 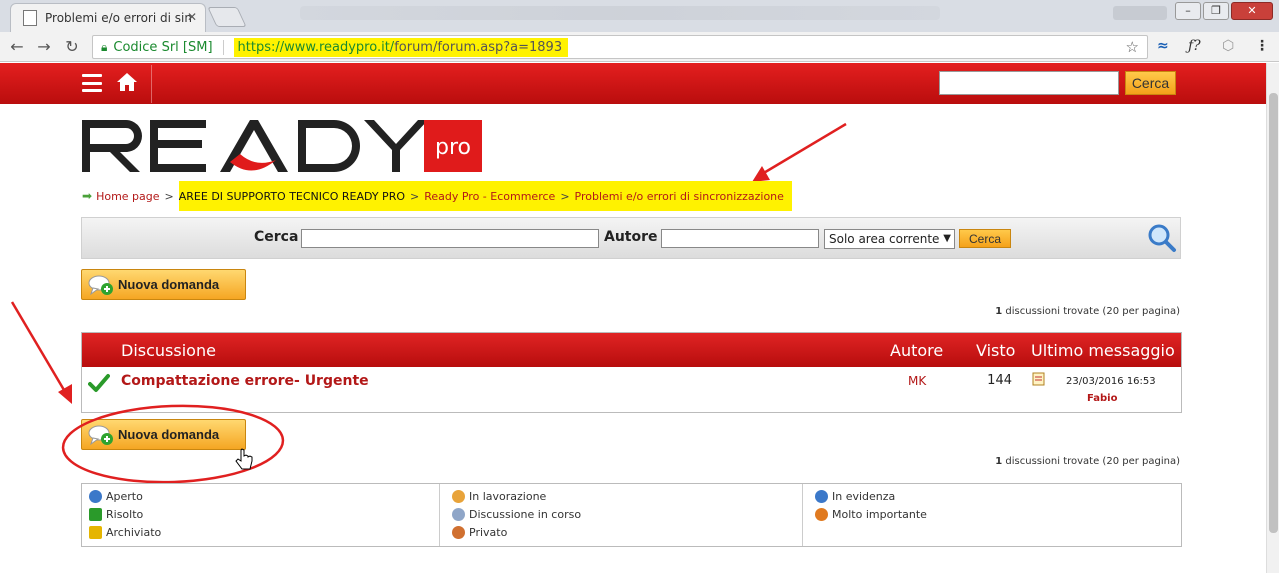 What do you see at coordinates (292, 196) in the screenshot?
I see `breadcrumb-area-link: AREE DI SUPPORTO TECNICO READY PRO` at bounding box center [292, 196].